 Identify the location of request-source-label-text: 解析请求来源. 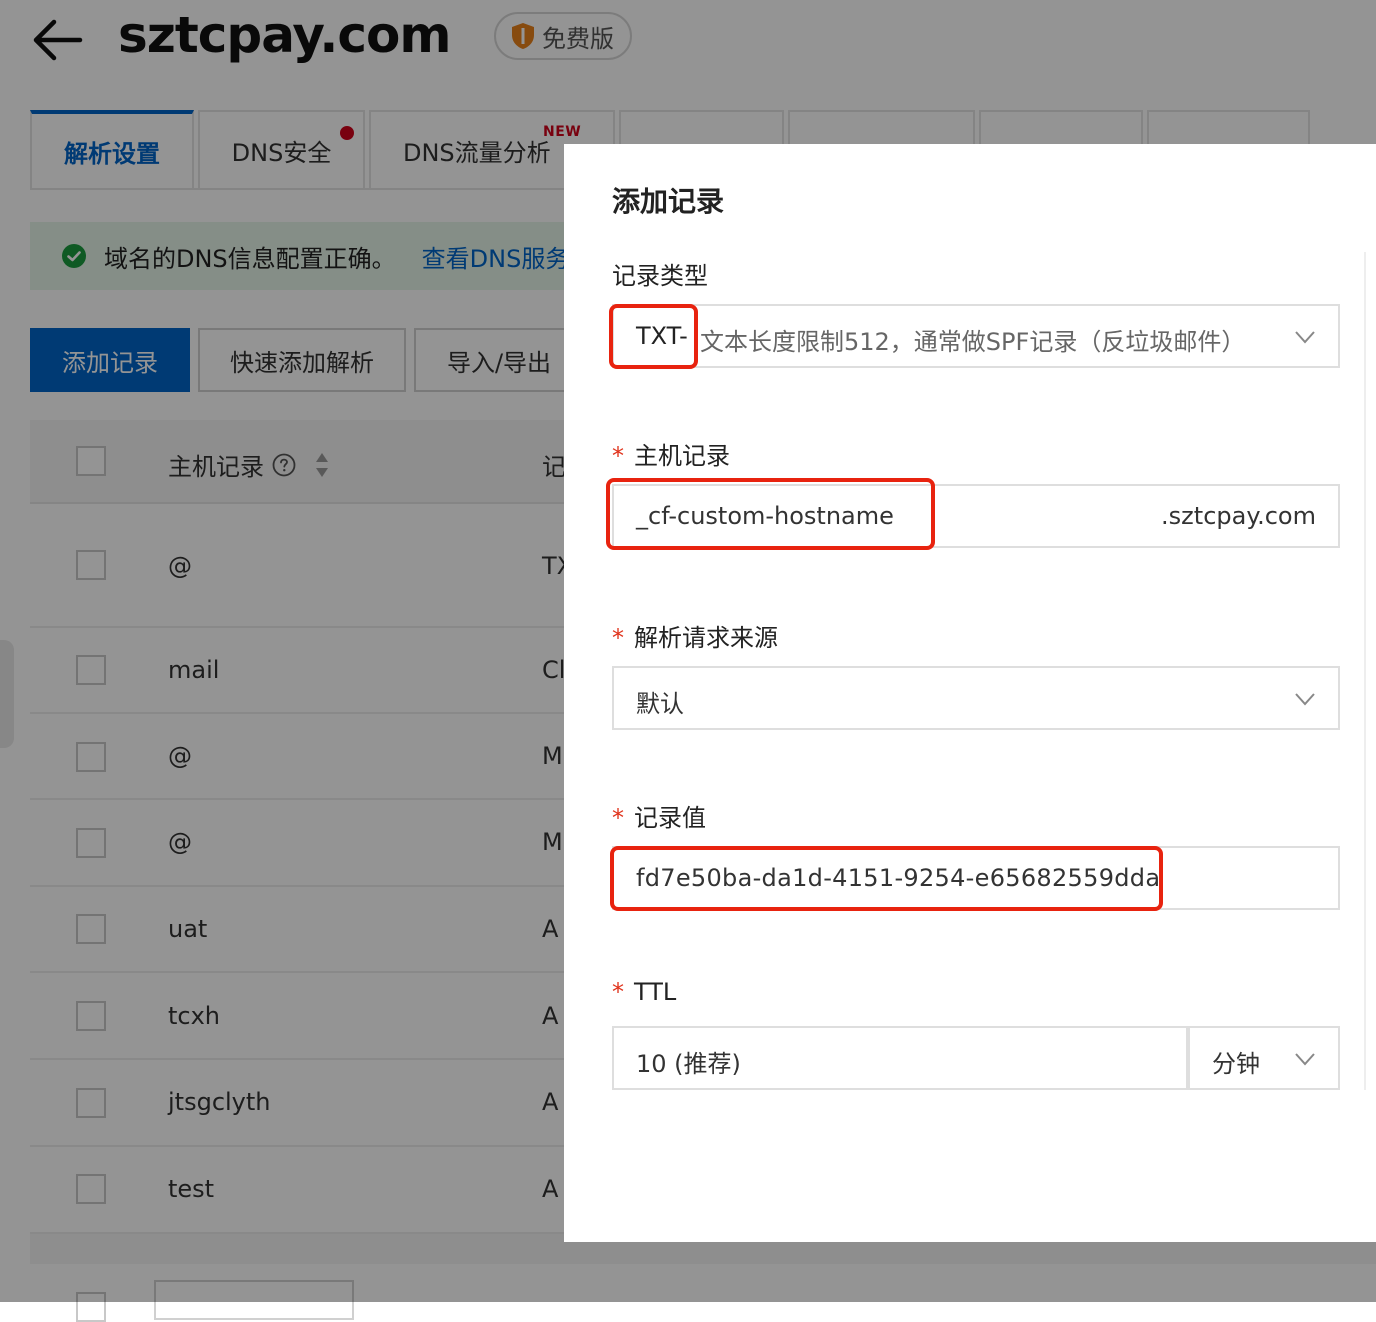
(706, 638).